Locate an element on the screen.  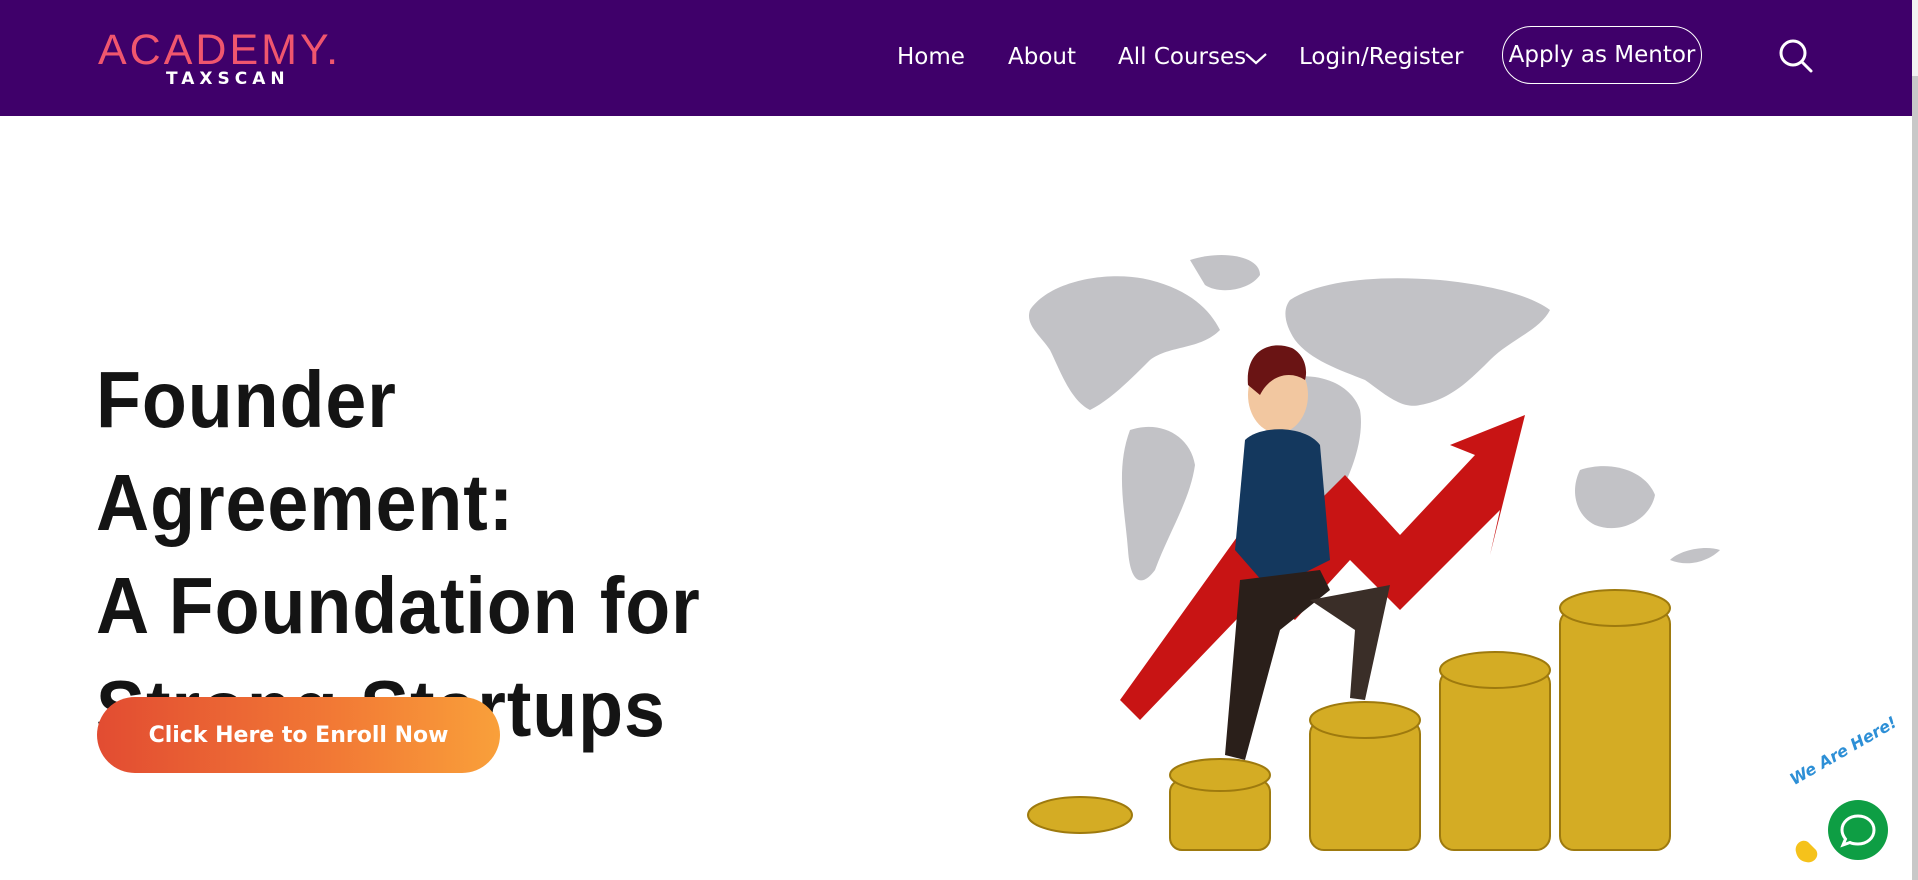
page-scrollbar is located at coordinates (1915, 440).